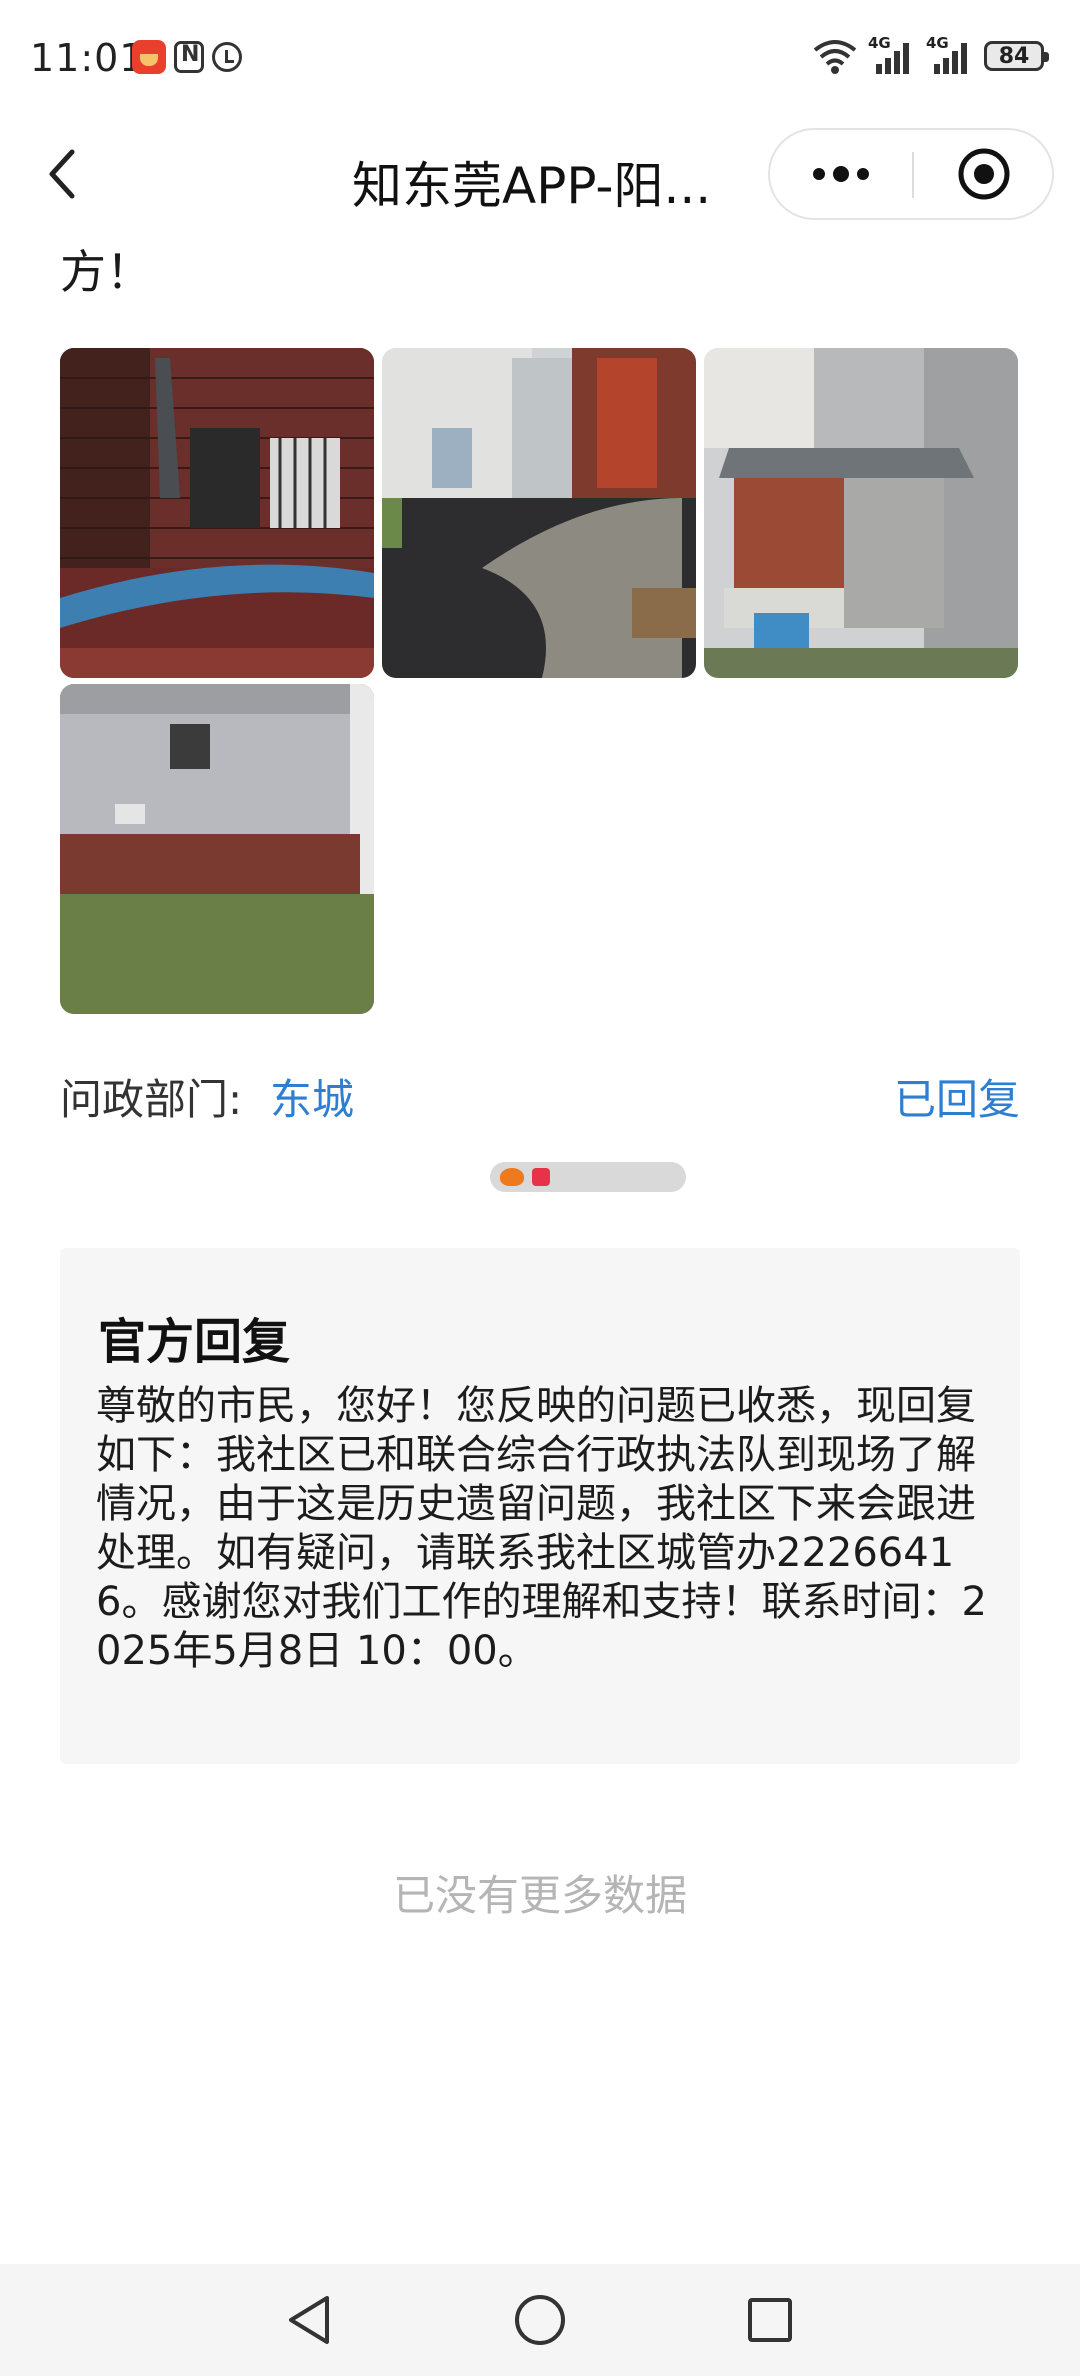  I want to click on nav-recents-button, so click(770, 2320).